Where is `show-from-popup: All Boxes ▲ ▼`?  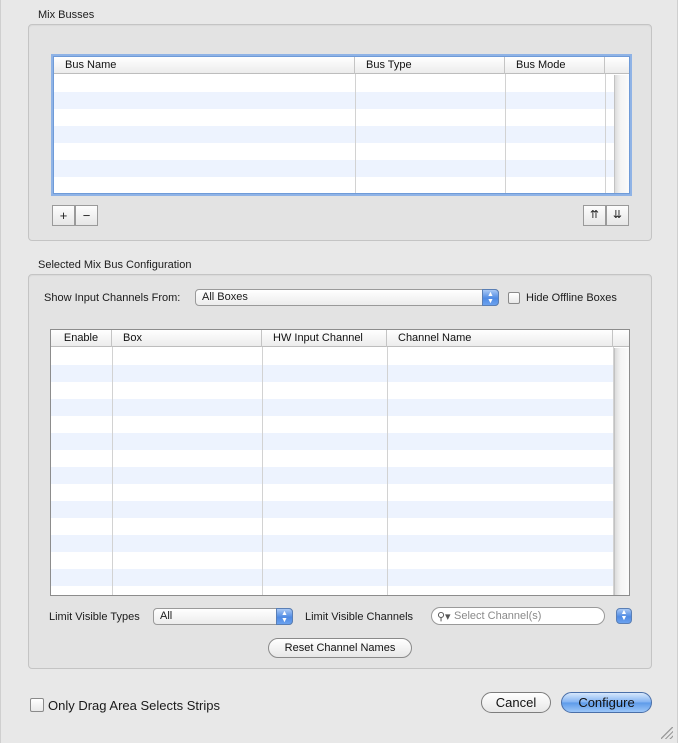
show-from-popup: All Boxes ▲ ▼ is located at coordinates (347, 297).